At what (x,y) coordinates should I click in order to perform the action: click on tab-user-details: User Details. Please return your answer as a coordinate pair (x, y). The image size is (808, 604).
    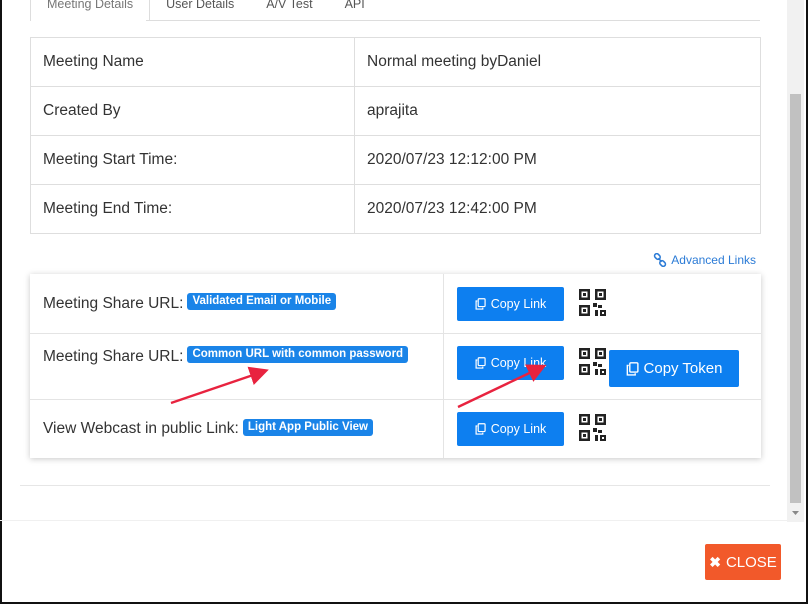
    Looking at the image, I should click on (200, 10).